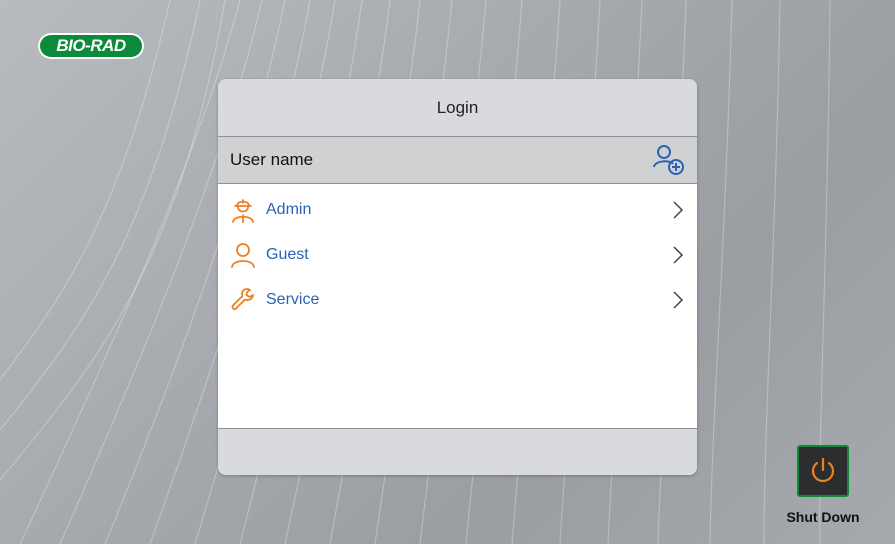 The image size is (895, 544). I want to click on dialog-title: Login, so click(457, 107).